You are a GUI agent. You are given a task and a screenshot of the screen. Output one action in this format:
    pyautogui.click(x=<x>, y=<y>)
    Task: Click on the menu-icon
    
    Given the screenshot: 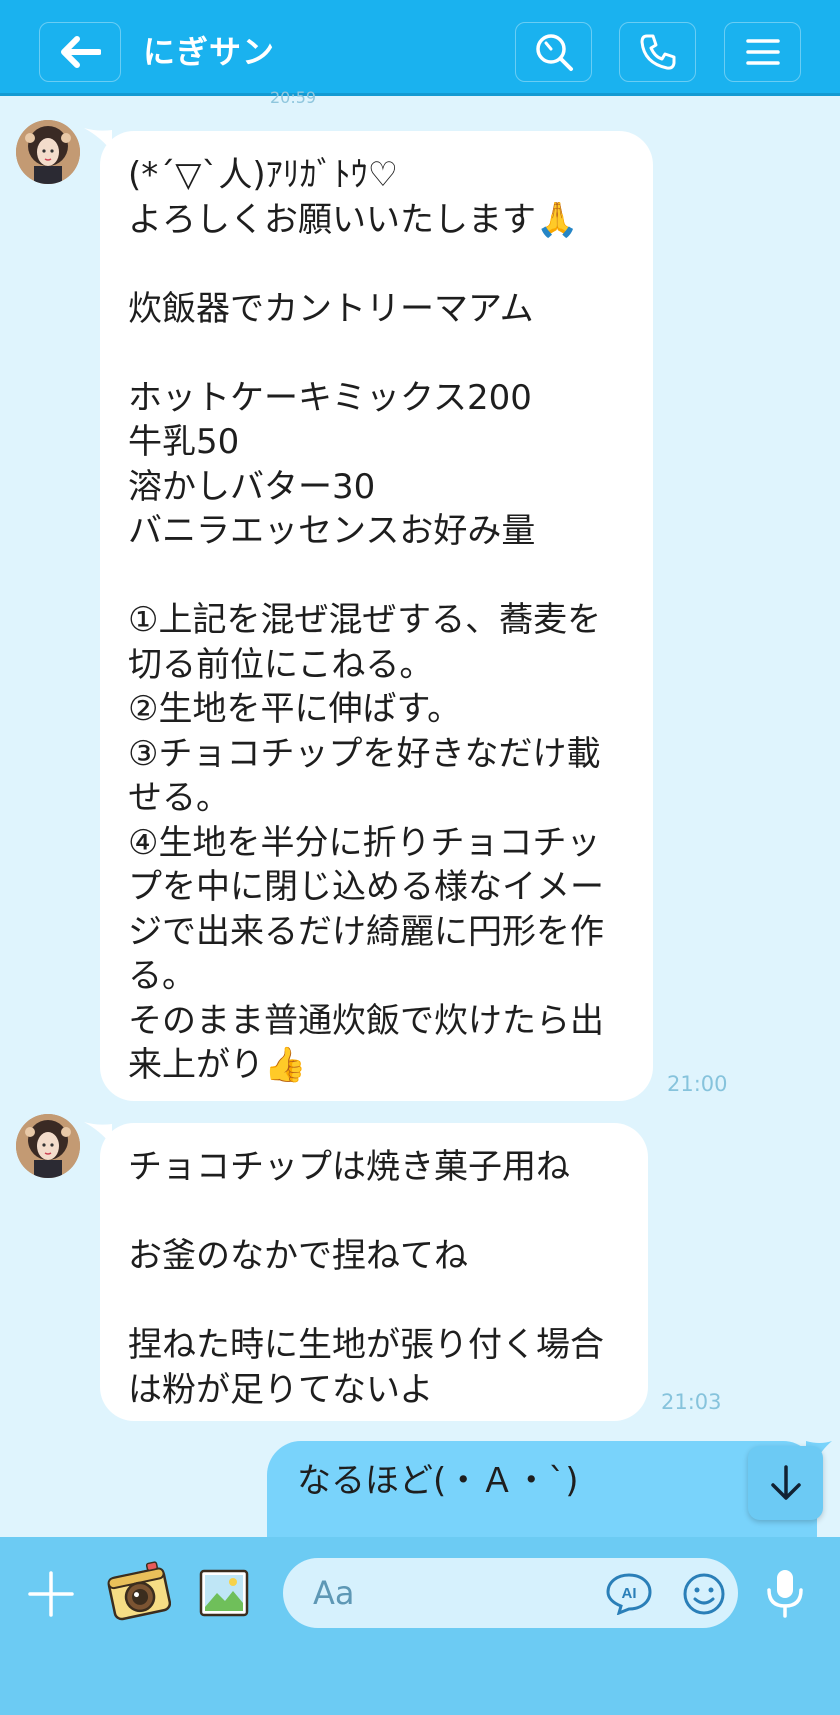 What is the action you would take?
    pyautogui.click(x=762, y=52)
    